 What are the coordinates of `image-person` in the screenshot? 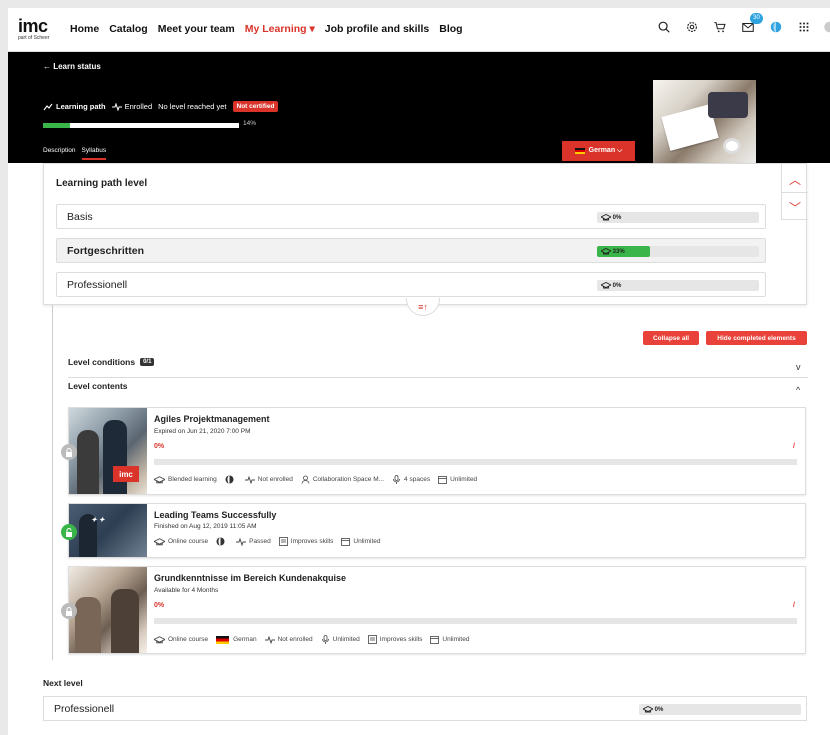 It's located at (728, 105).